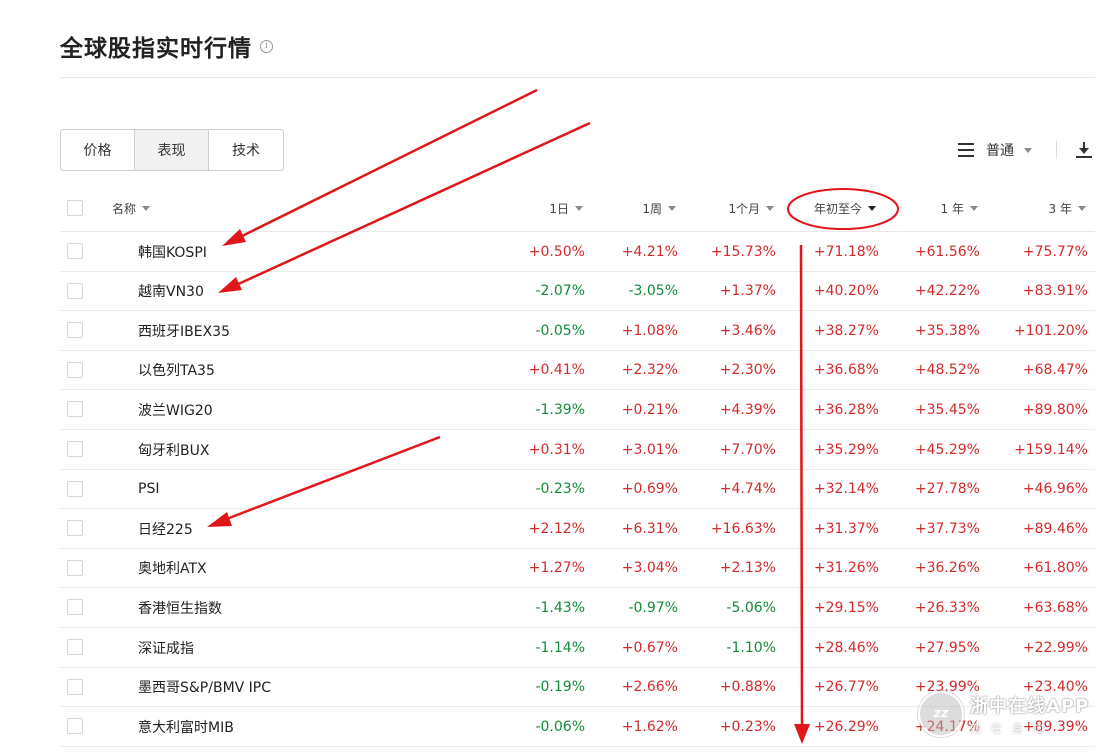 The width and height of the screenshot is (1115, 752). Describe the element at coordinates (1055, 568) in the screenshot. I see `cell-y3: +61.80%` at that location.